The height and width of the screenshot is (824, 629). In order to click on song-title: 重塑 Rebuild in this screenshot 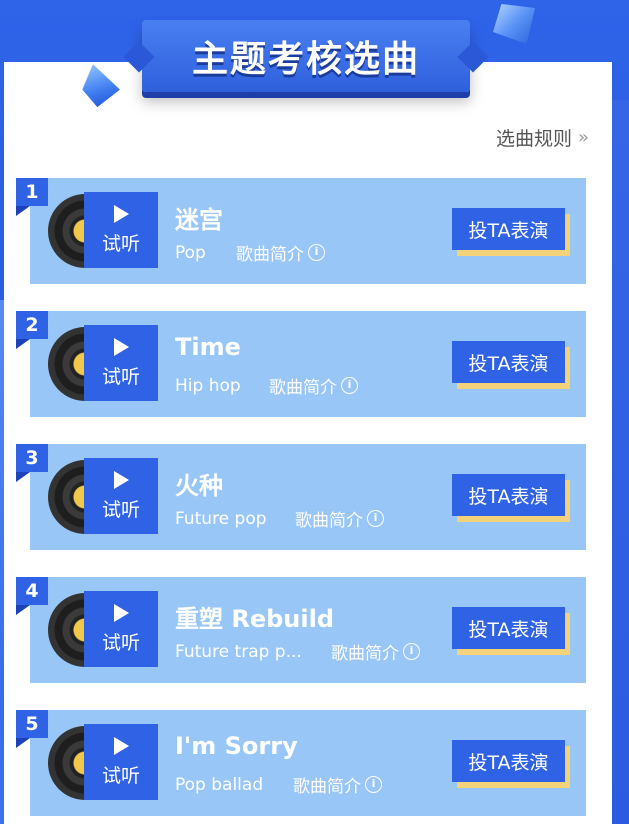, I will do `click(255, 619)`.